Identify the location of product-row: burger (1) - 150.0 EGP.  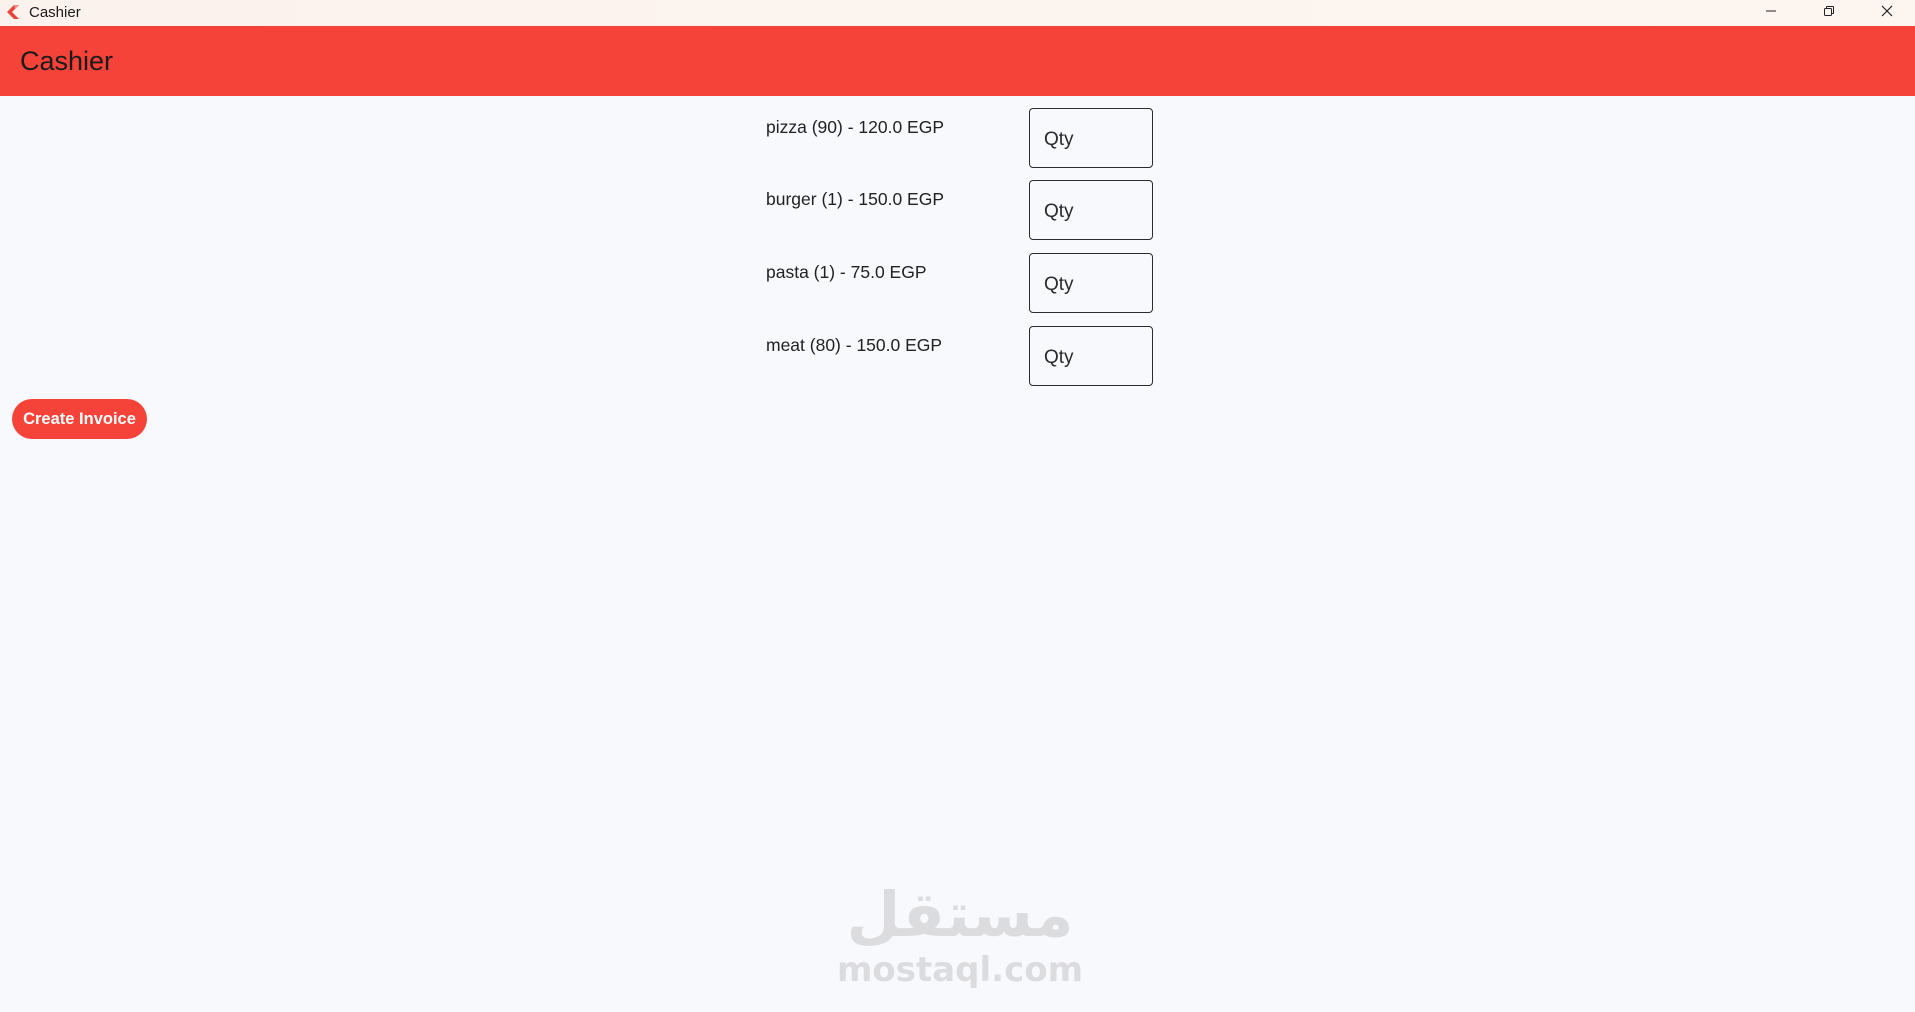
(957, 204).